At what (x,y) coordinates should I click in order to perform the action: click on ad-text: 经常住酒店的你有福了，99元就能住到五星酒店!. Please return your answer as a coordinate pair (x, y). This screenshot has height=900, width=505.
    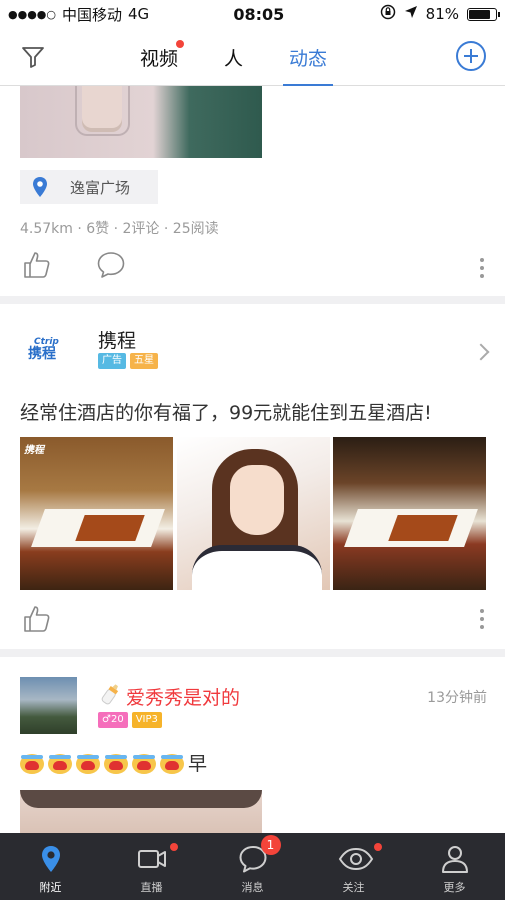
    Looking at the image, I should click on (226, 413).